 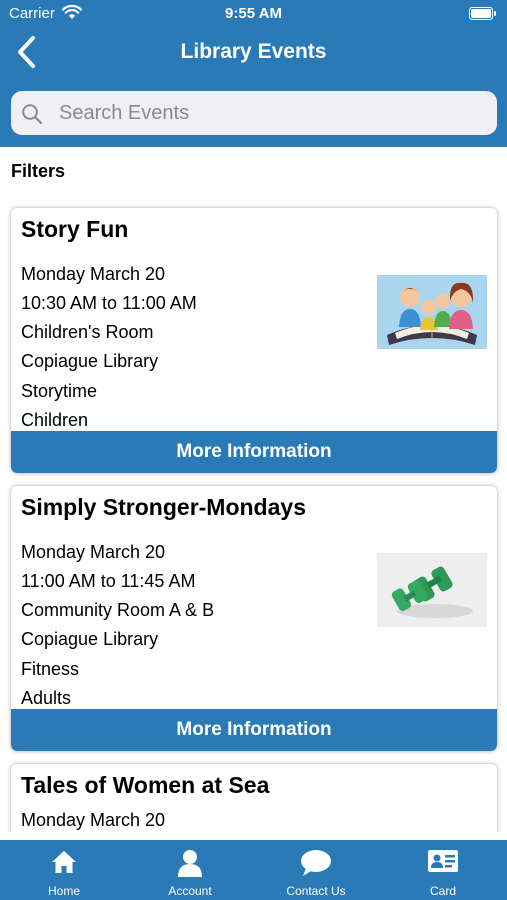 What do you see at coordinates (254, 113) in the screenshot?
I see `search-input: Search Events` at bounding box center [254, 113].